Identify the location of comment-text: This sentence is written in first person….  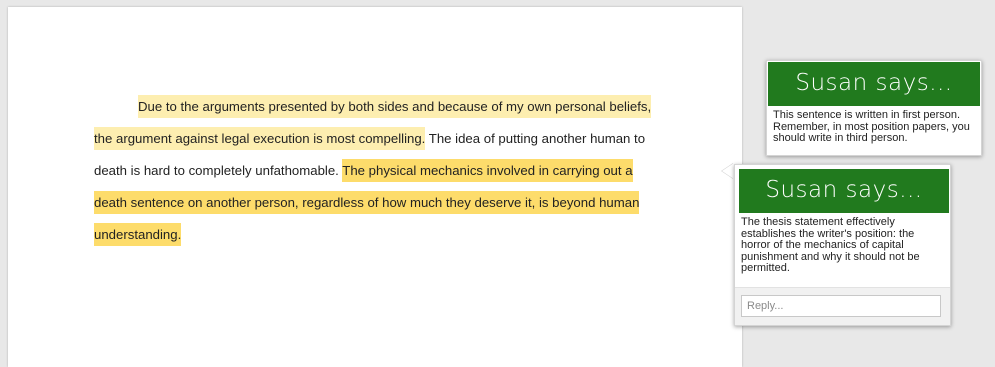
(871, 126).